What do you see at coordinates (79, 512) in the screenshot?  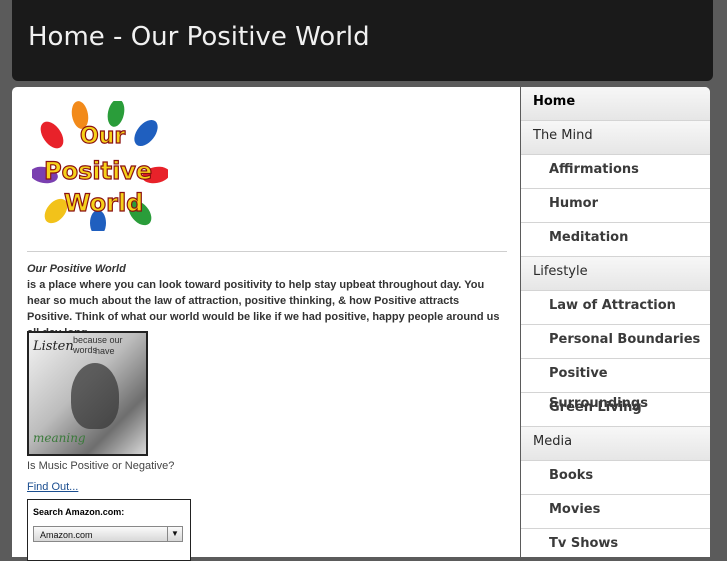 I see `amazon-search-label: Search Amazon.com:` at bounding box center [79, 512].